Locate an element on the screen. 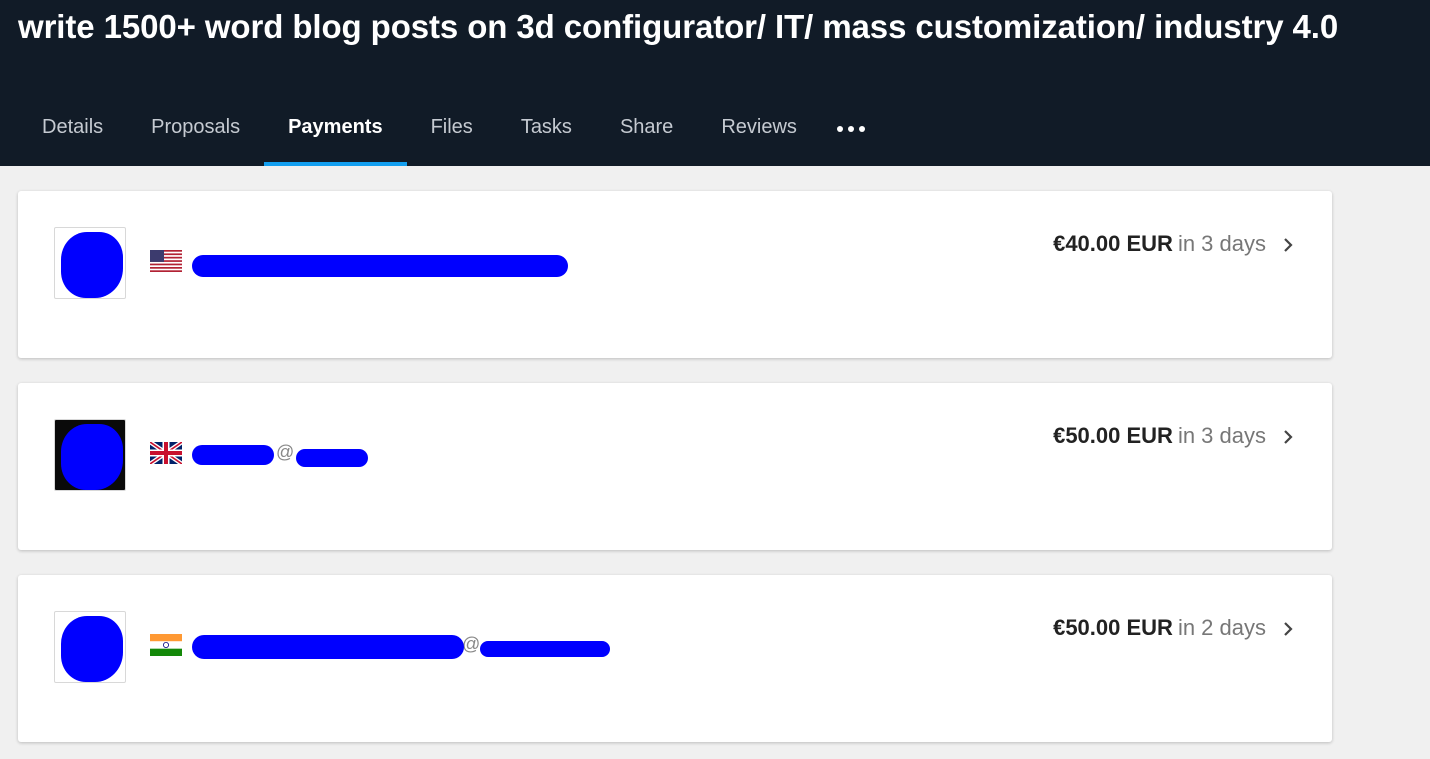  tab-details: Details is located at coordinates (72, 128).